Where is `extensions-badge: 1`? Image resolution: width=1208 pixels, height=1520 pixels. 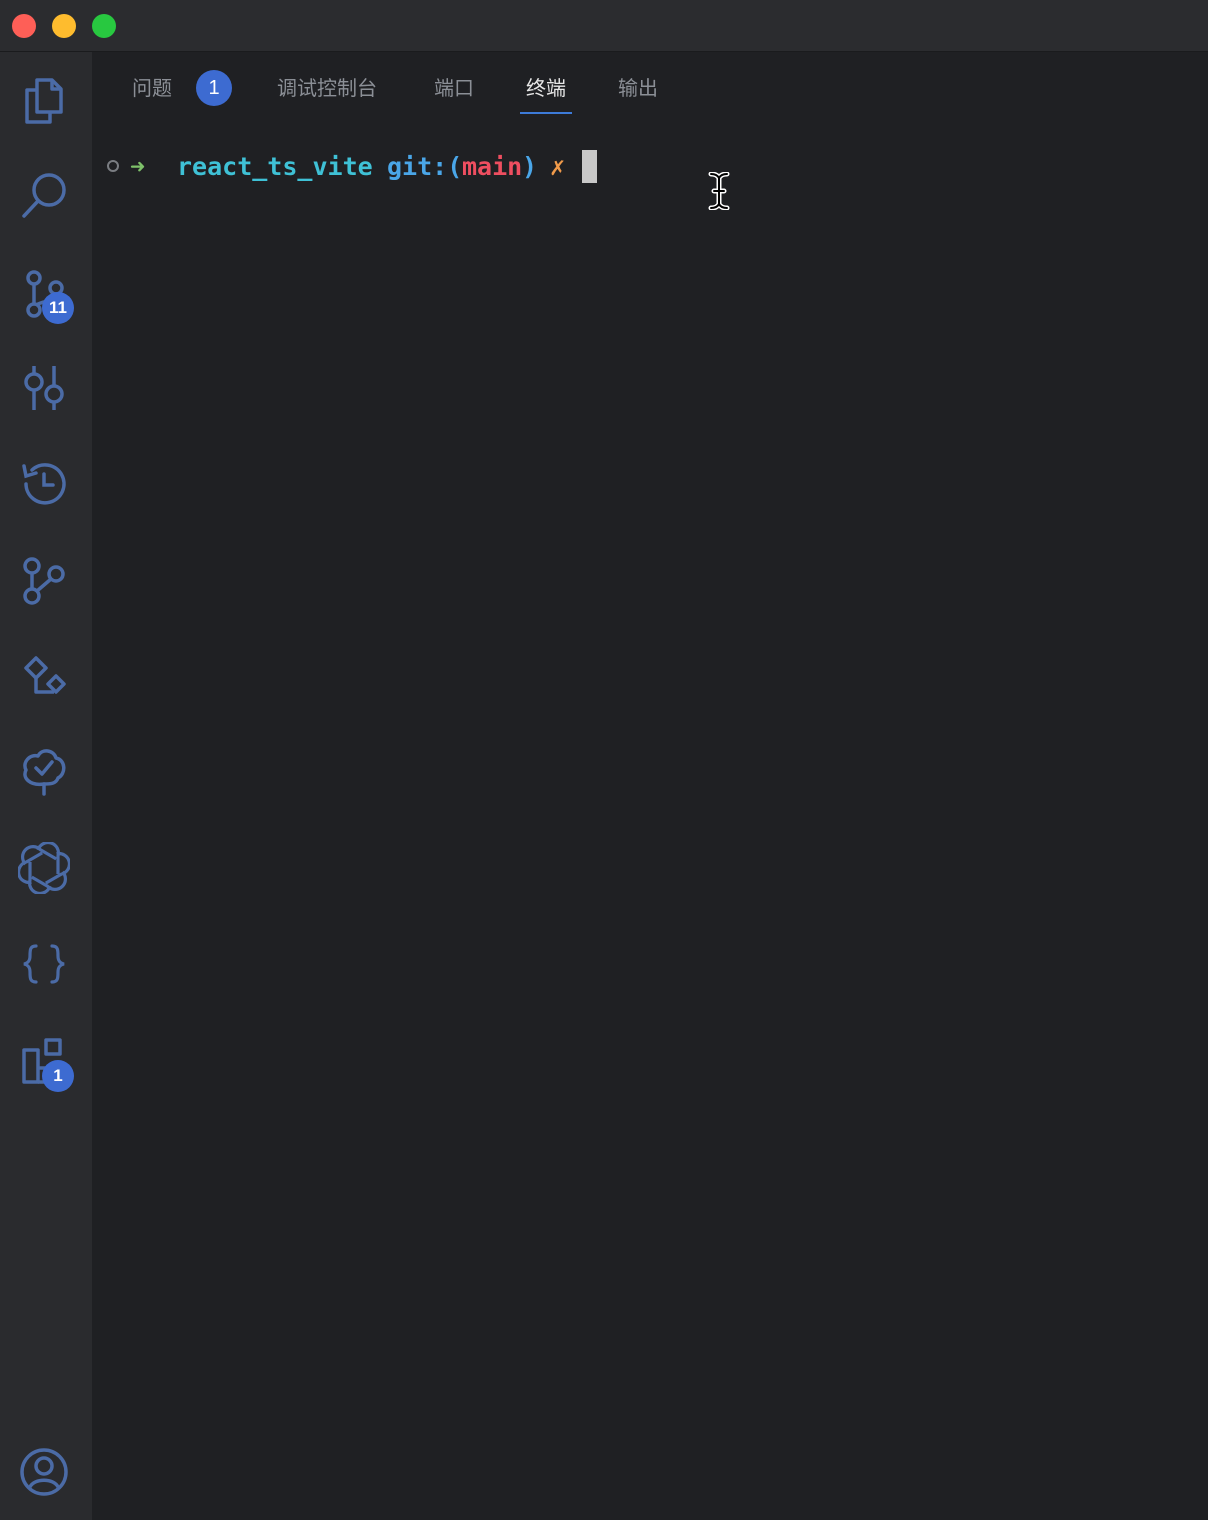 extensions-badge: 1 is located at coordinates (58, 1076).